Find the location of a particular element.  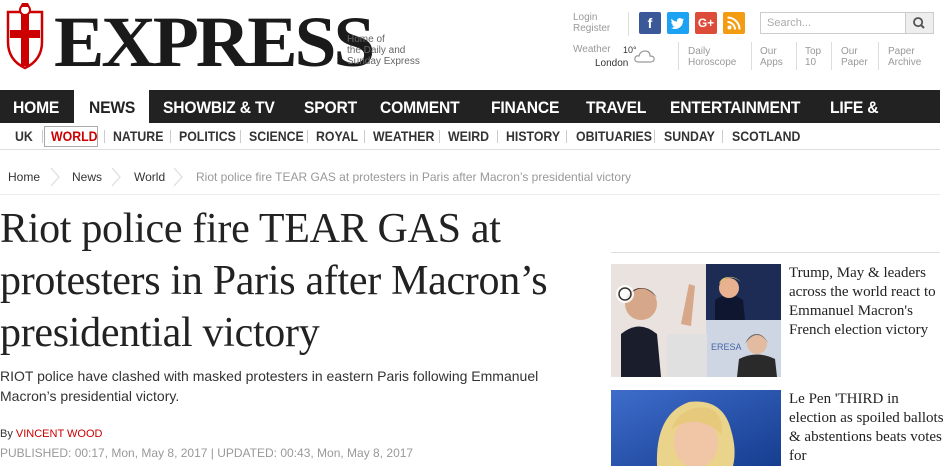

story-thumbnail: ERESA is located at coordinates (696, 320).